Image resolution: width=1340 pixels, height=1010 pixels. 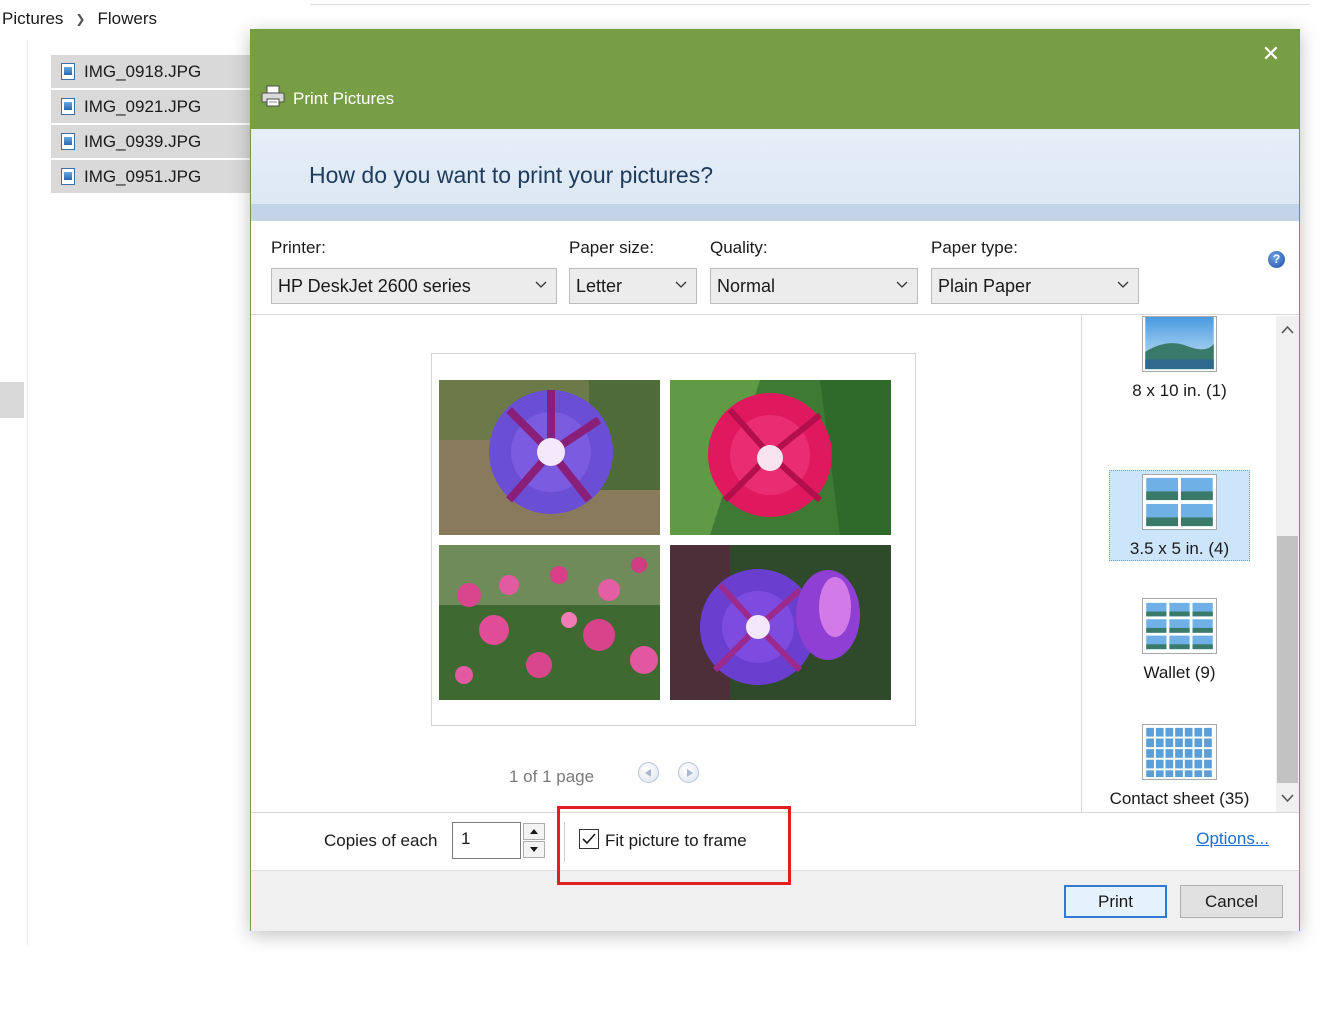 I want to click on cancel-button: Cancel, so click(x=1231, y=901).